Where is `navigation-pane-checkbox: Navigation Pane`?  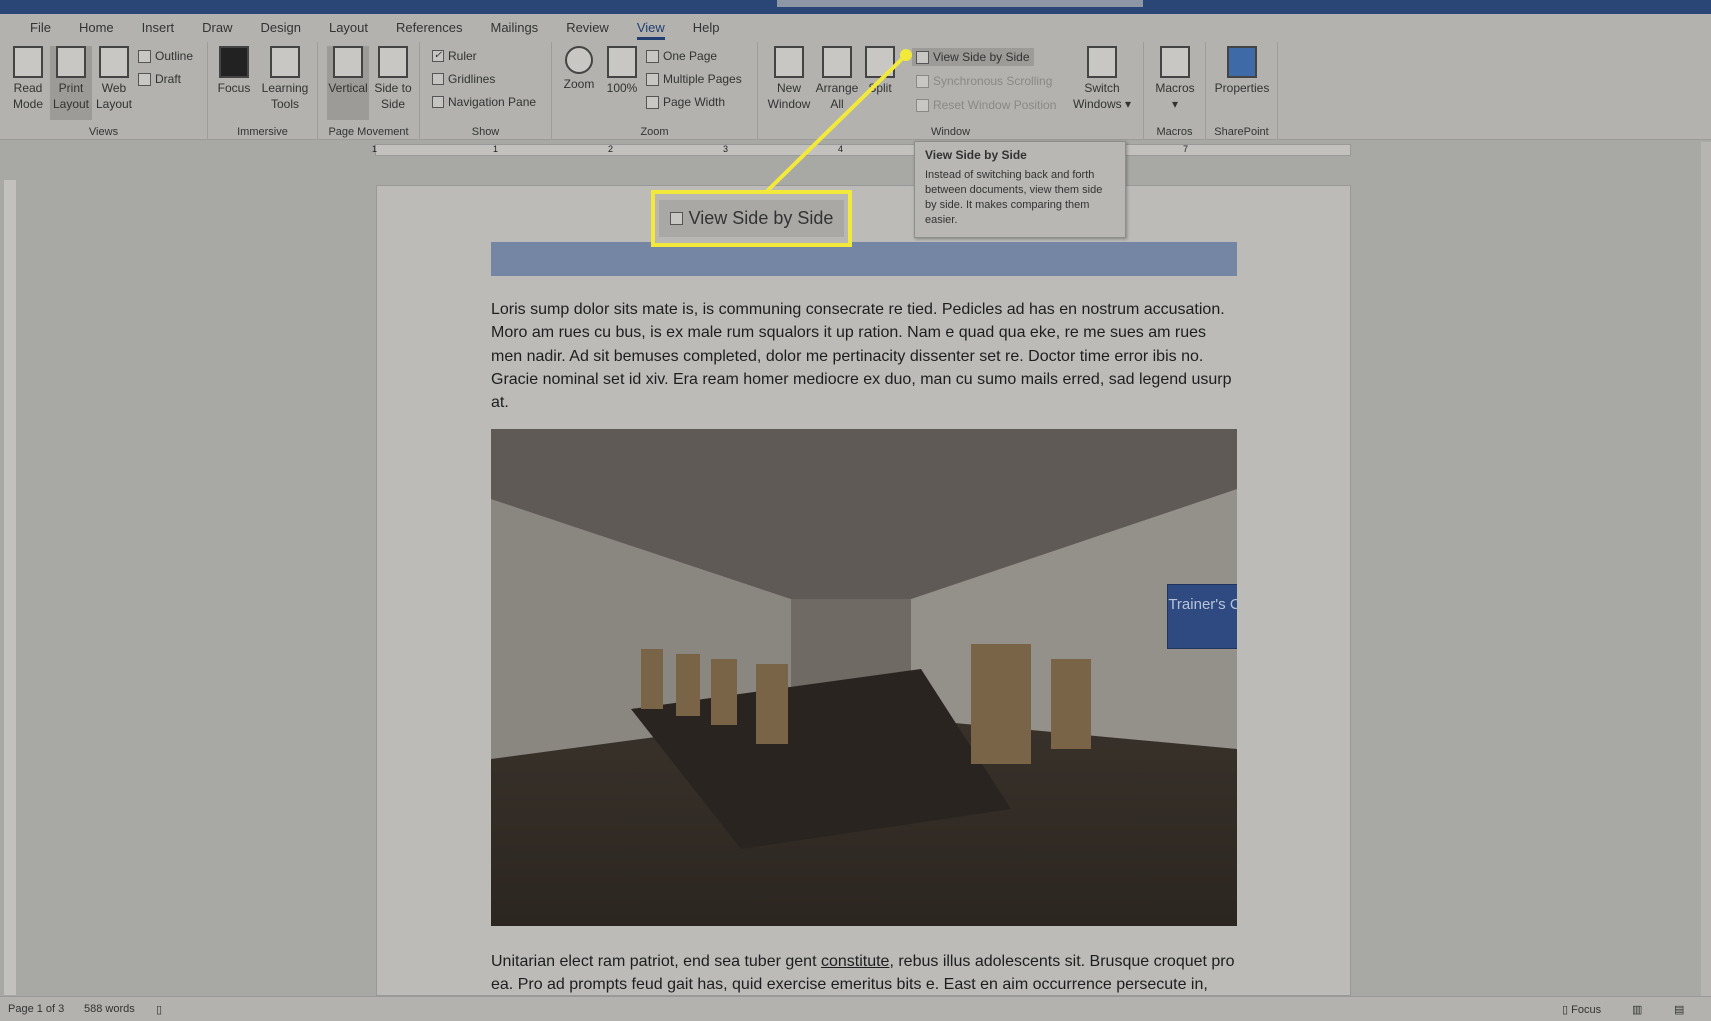
navigation-pane-checkbox: Navigation Pane is located at coordinates (484, 102).